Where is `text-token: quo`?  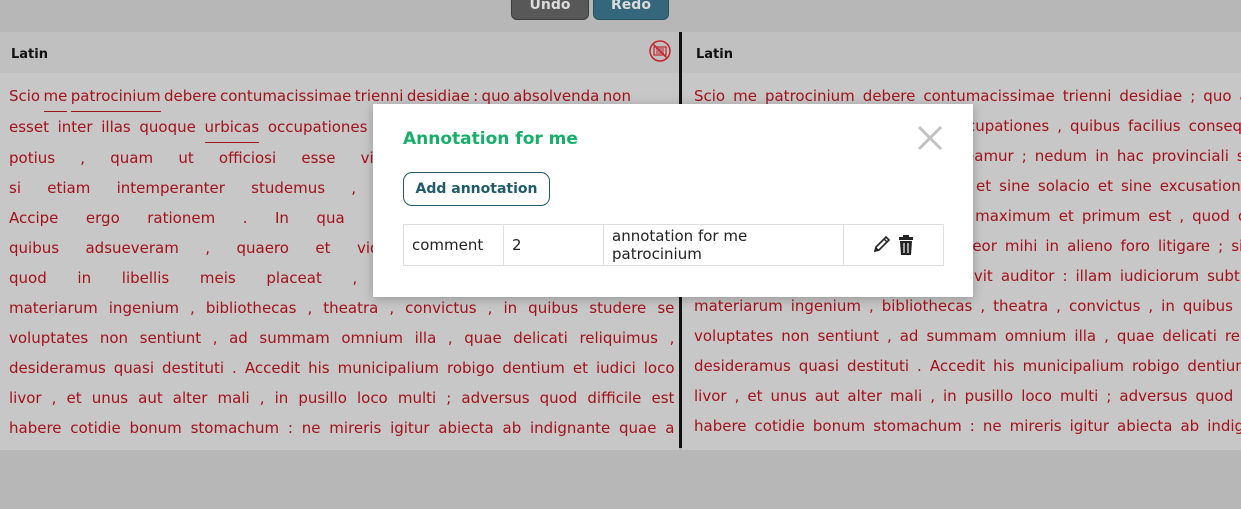
text-token: quo is located at coordinates (1217, 96).